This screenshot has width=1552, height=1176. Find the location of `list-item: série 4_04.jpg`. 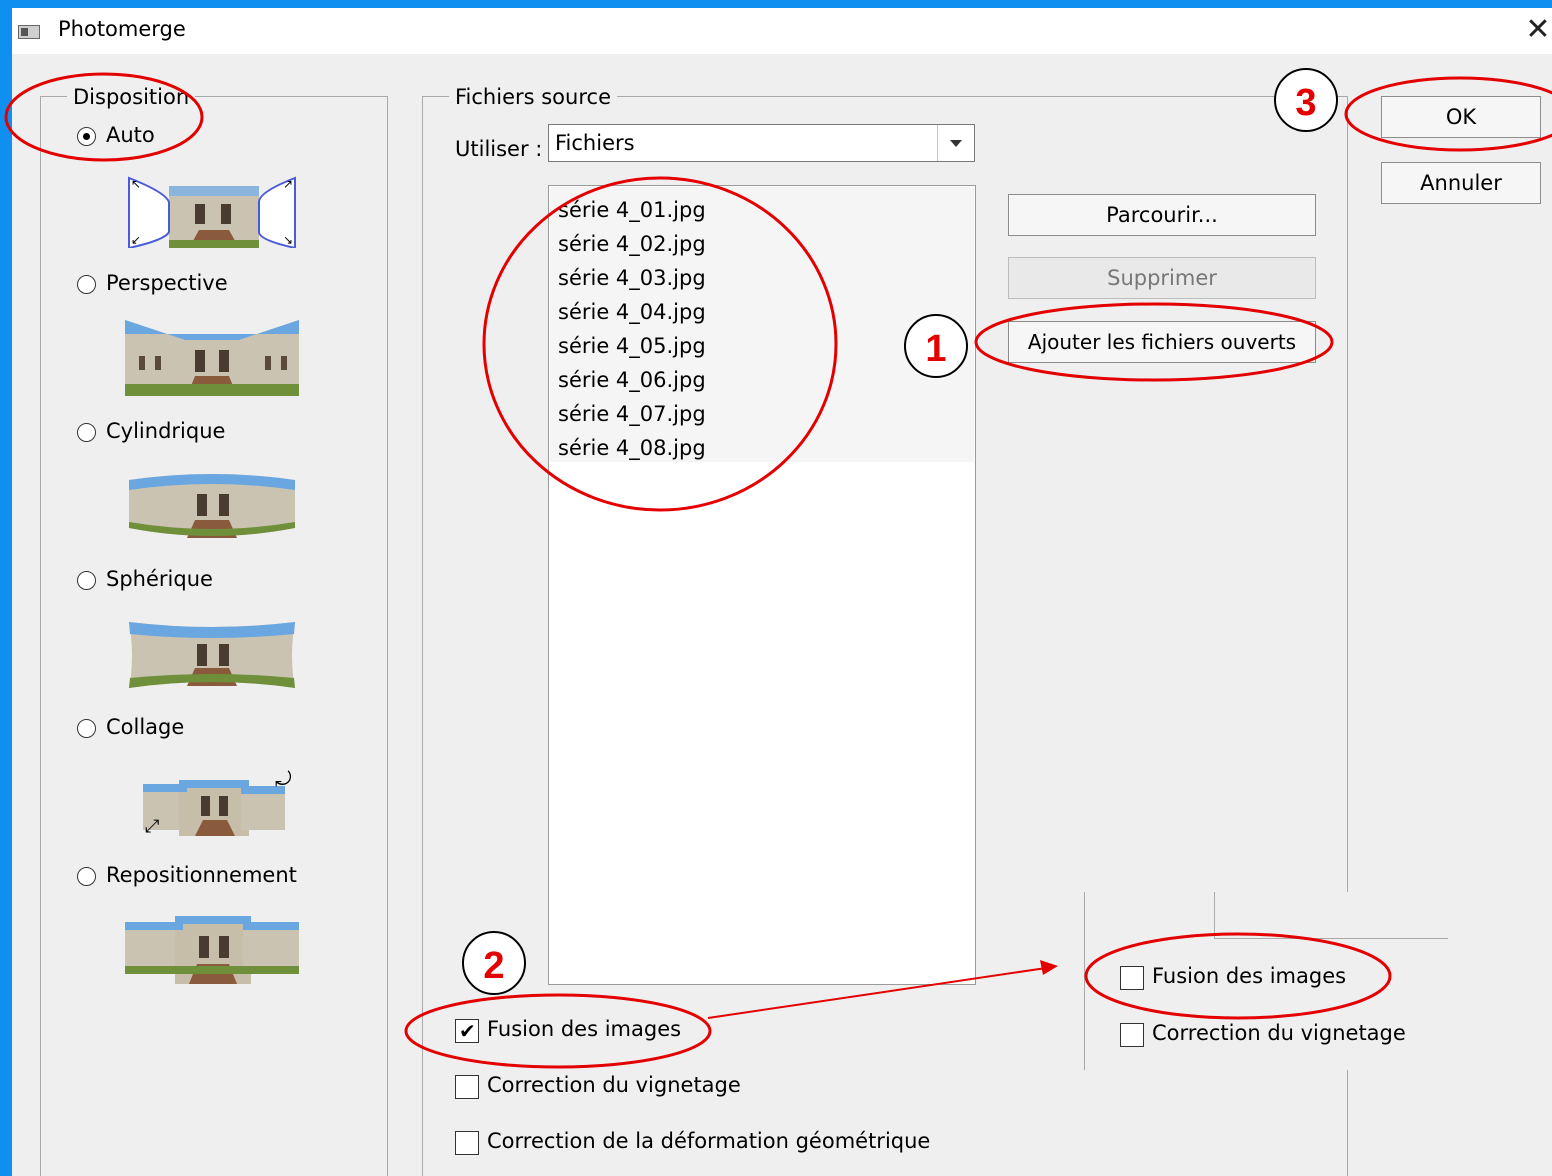

list-item: série 4_04.jpg is located at coordinates (632, 312).